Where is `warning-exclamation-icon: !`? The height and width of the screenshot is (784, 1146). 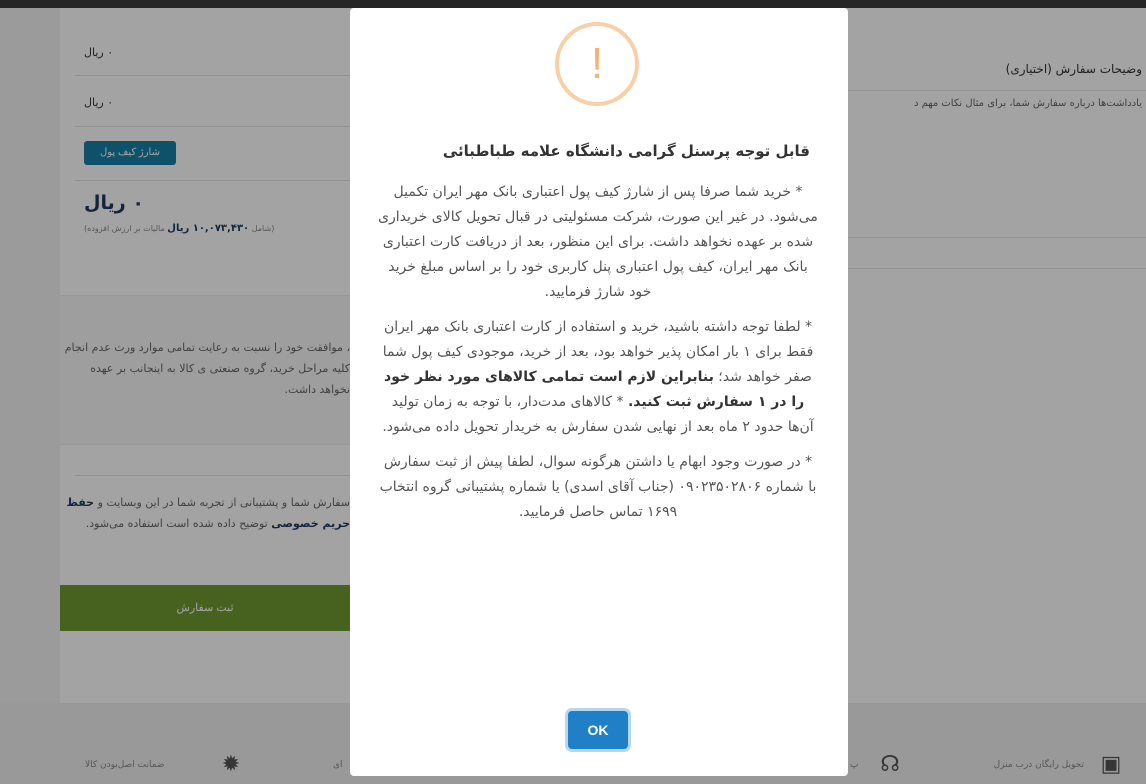 warning-exclamation-icon: ! is located at coordinates (597, 64).